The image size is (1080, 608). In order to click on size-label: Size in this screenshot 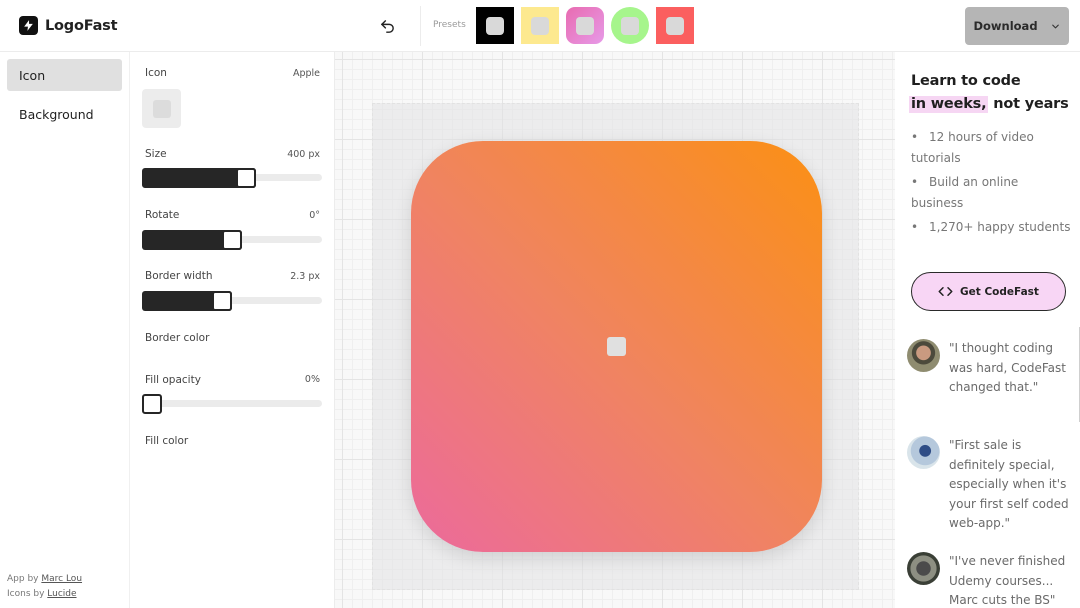, I will do `click(156, 154)`.